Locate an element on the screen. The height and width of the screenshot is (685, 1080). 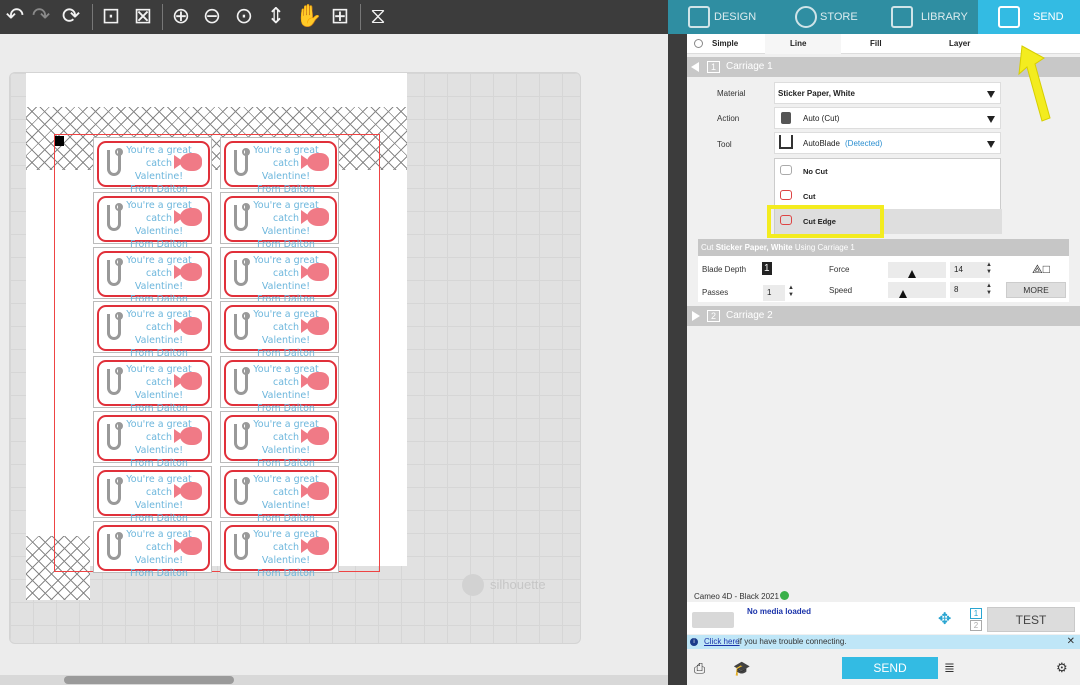
queue-icon: ≣ is located at coordinates (949, 668).